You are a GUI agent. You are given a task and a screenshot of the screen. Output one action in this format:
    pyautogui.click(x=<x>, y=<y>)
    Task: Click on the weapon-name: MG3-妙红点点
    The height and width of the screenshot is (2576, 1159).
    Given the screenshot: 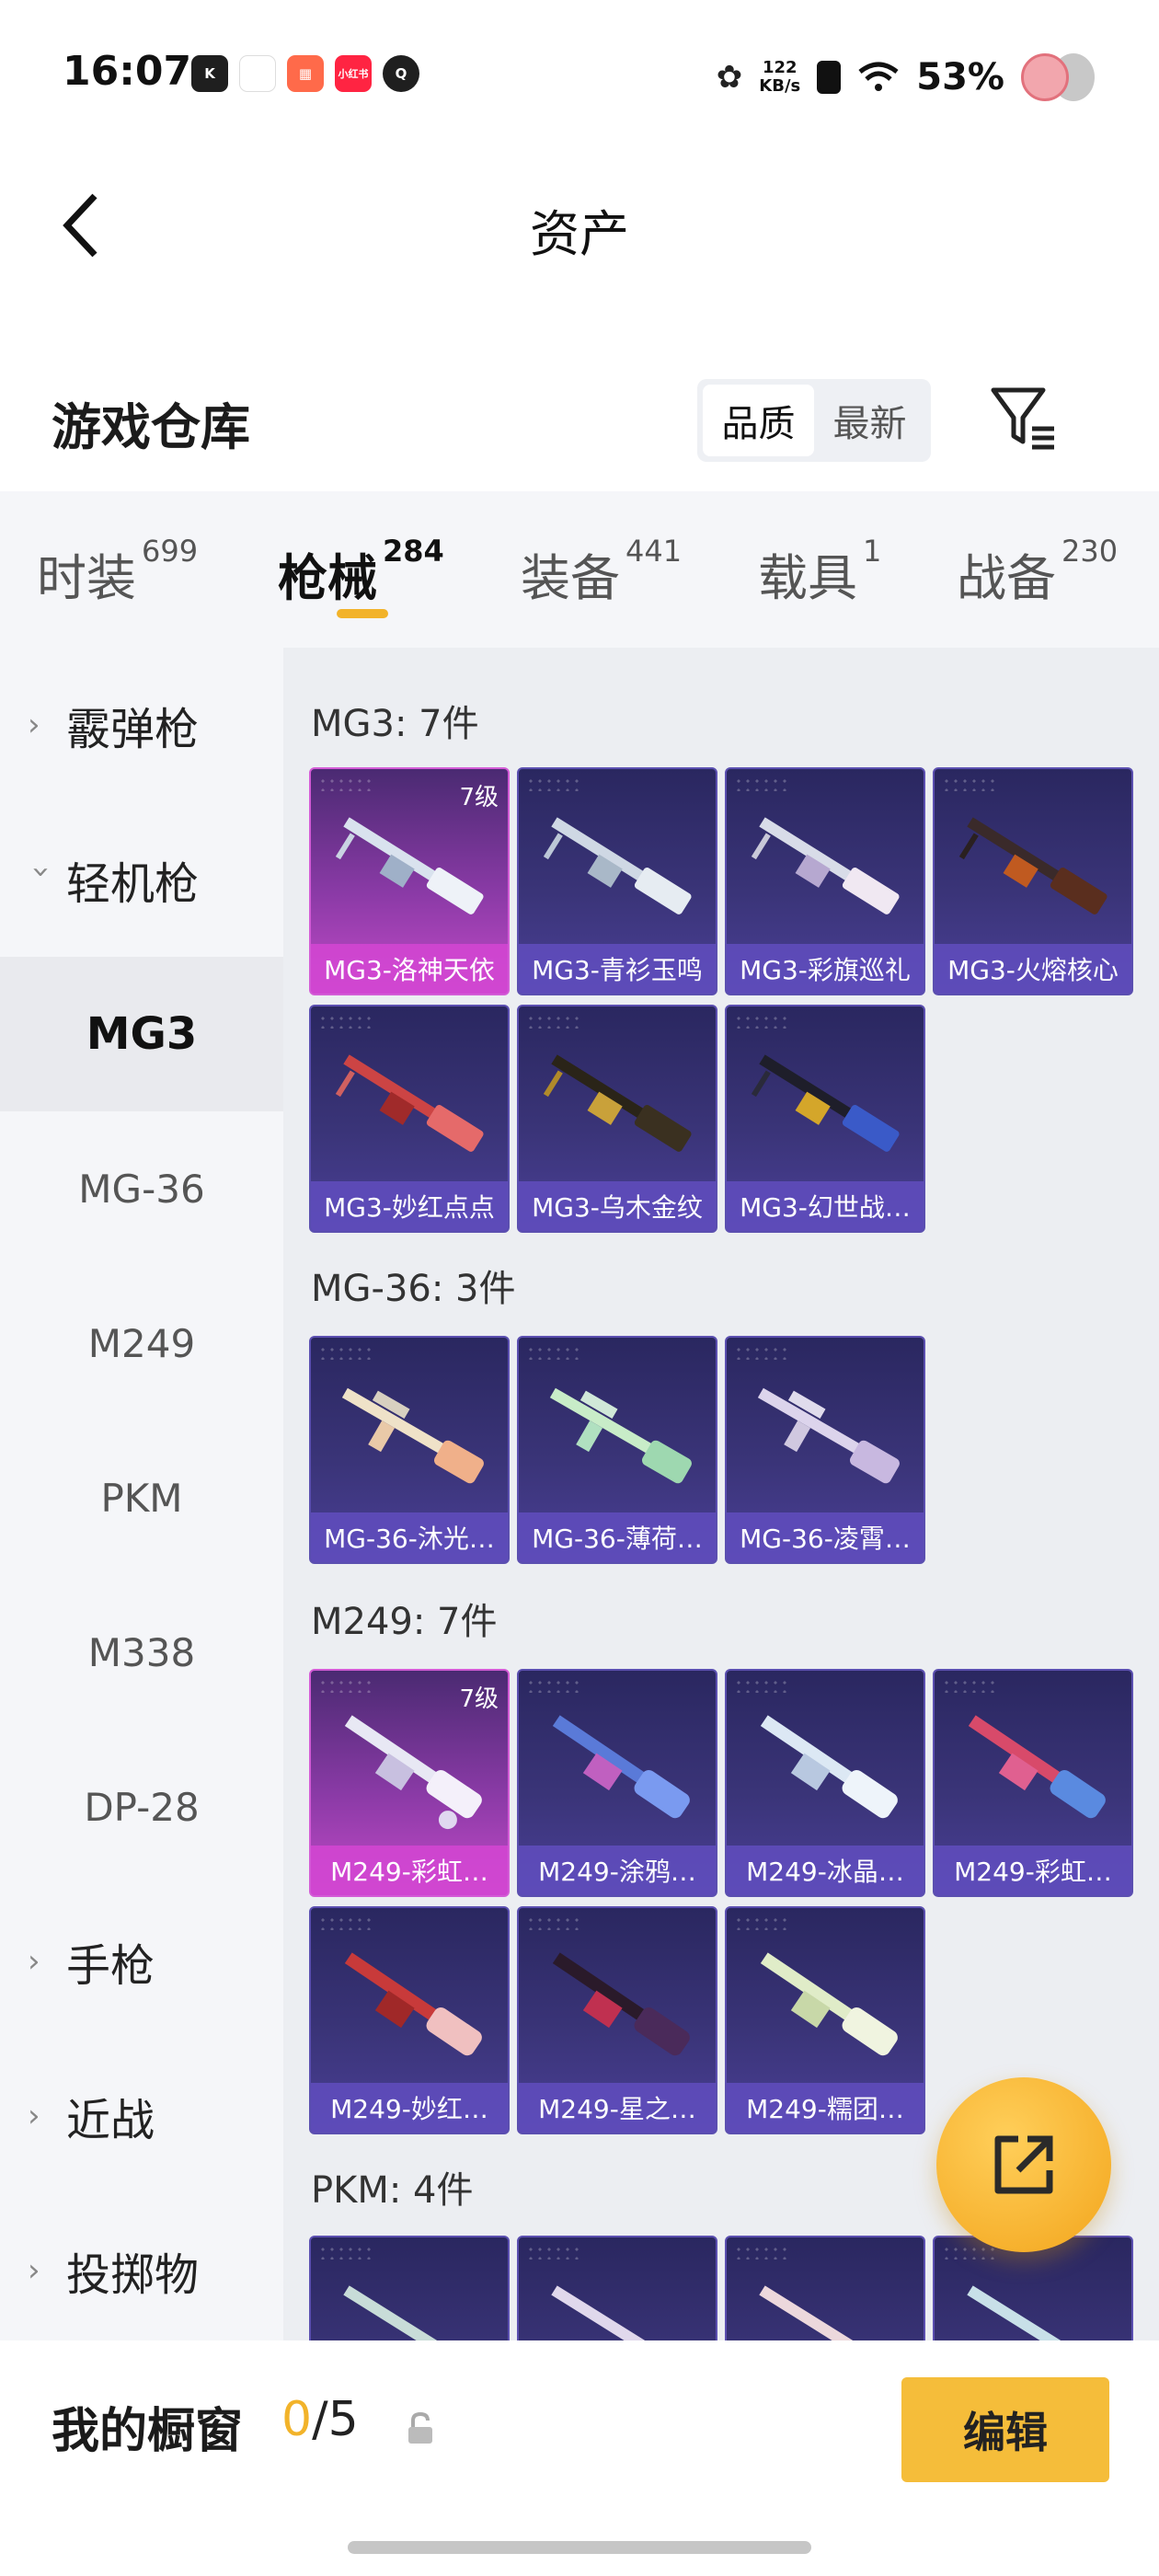 What is the action you would take?
    pyautogui.click(x=409, y=1206)
    